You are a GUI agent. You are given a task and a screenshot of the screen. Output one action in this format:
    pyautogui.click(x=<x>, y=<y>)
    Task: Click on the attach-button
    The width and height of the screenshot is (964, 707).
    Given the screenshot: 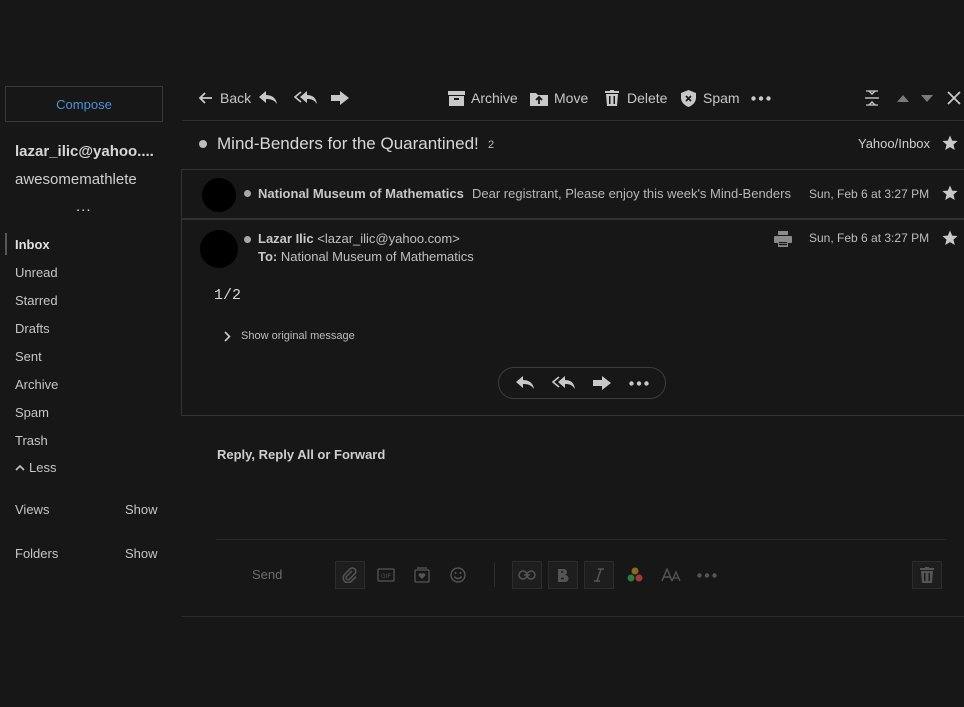 What is the action you would take?
    pyautogui.click(x=350, y=575)
    